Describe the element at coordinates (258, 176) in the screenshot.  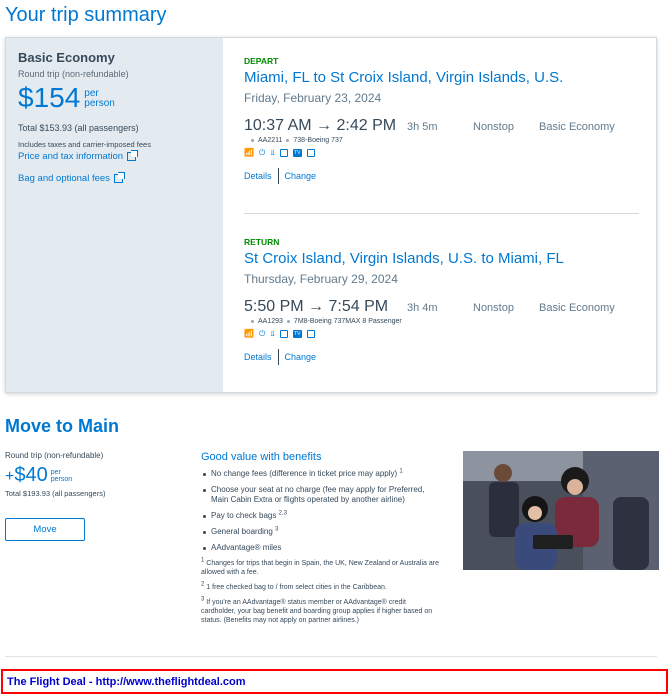
I see `depart-details-link: Details` at that location.